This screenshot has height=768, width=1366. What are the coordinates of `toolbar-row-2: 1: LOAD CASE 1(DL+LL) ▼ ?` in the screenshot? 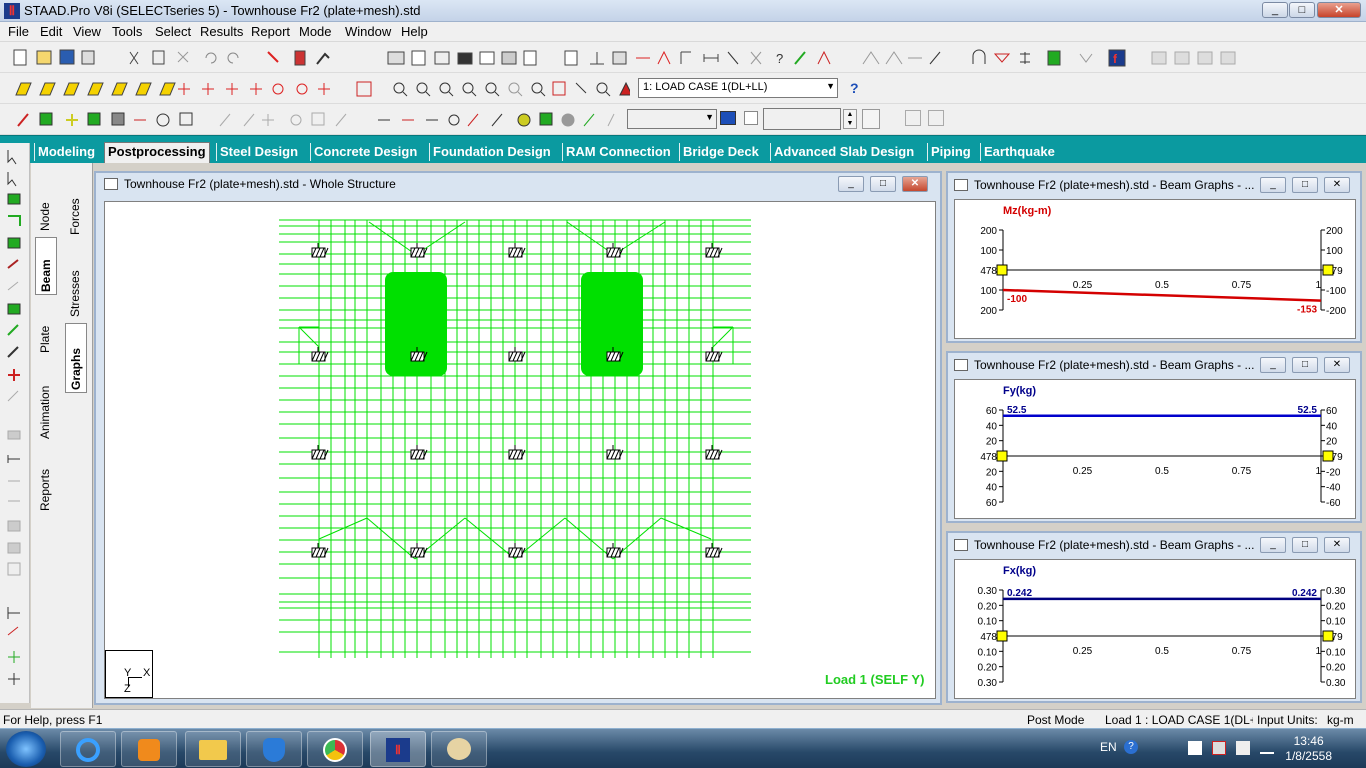 It's located at (683, 88).